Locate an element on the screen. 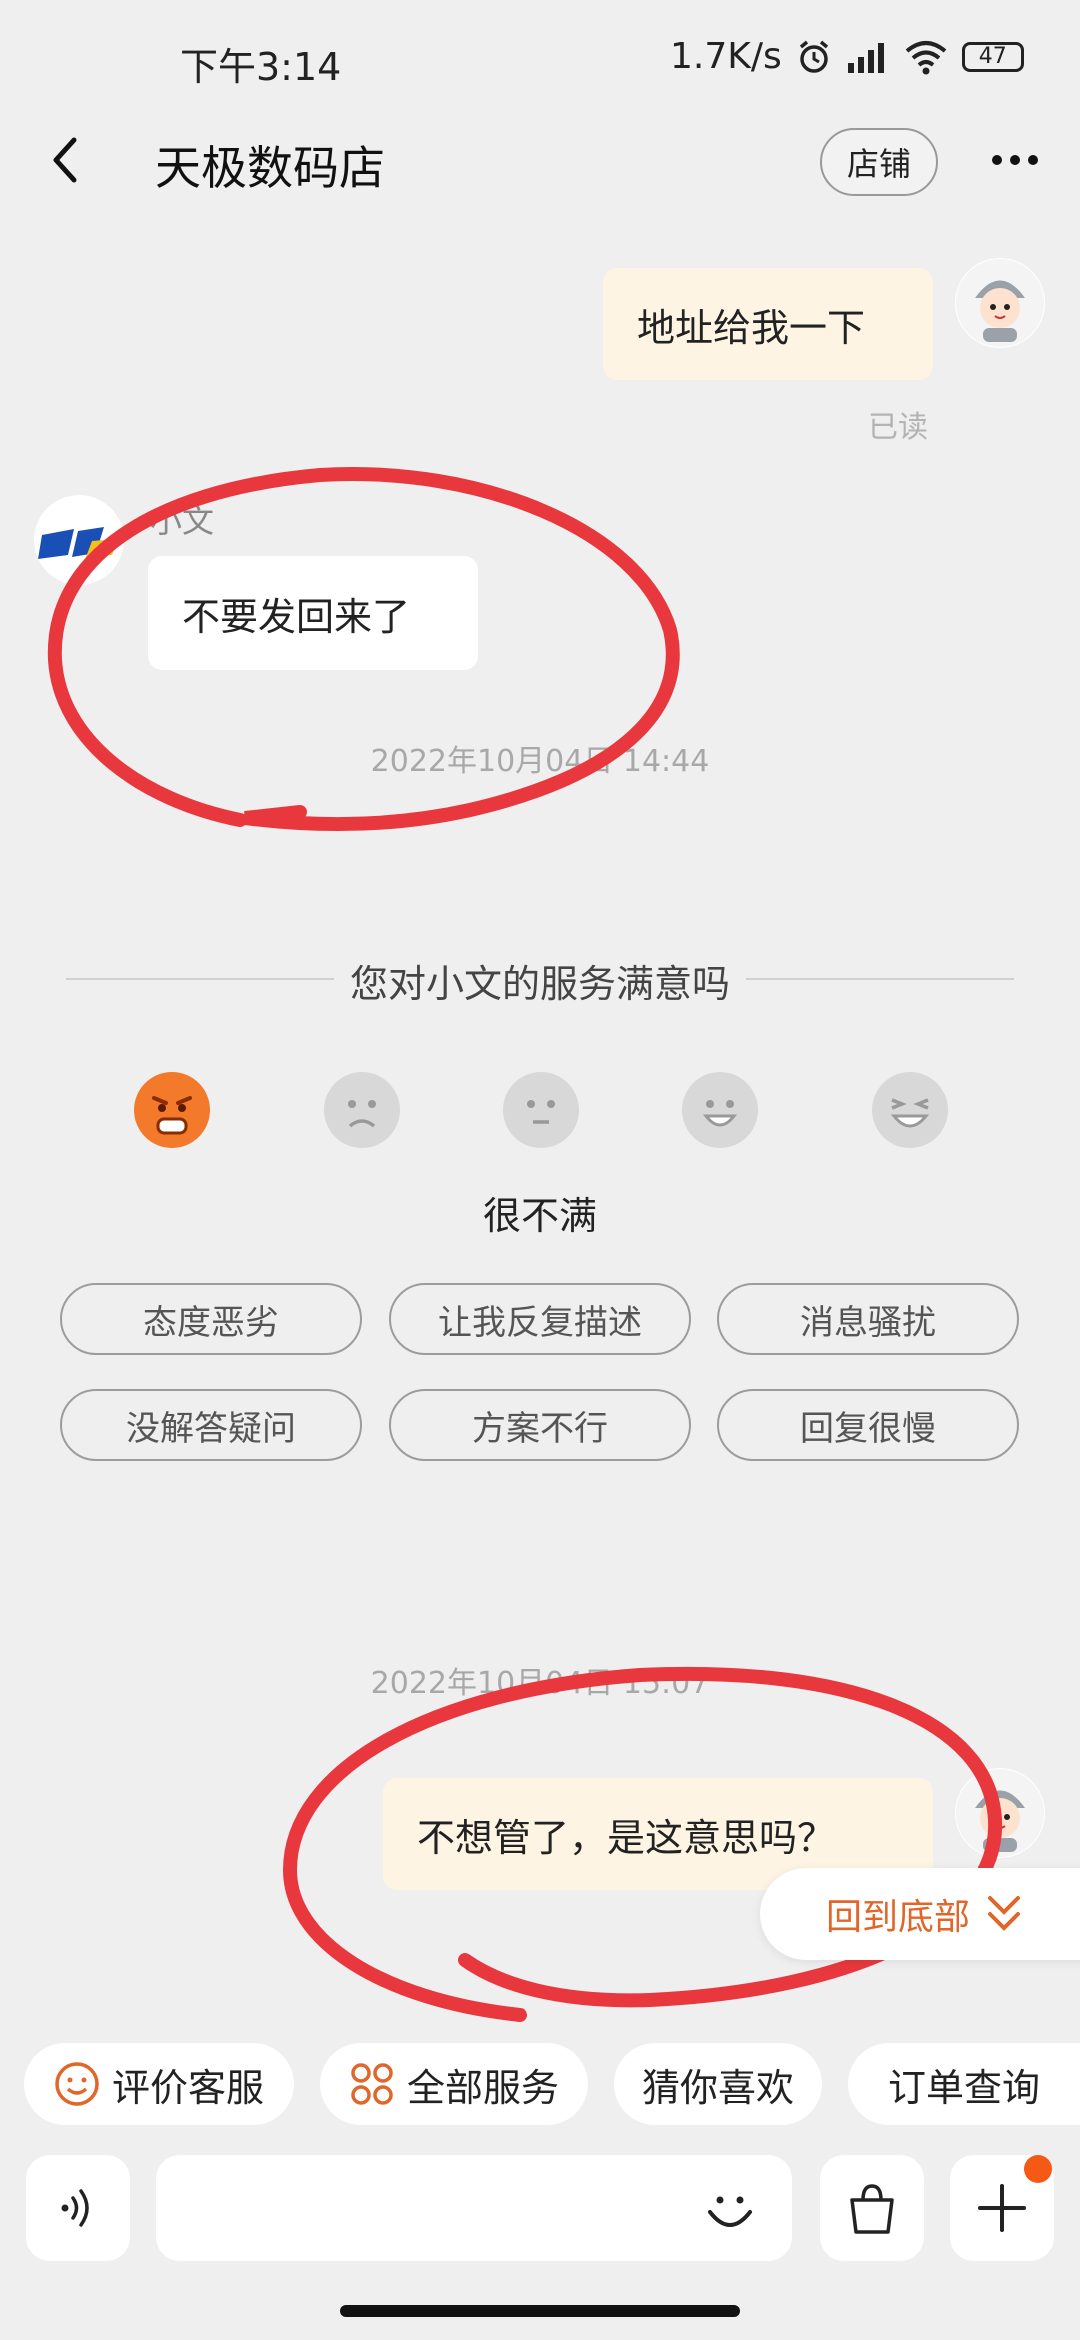 The width and height of the screenshot is (1080, 2340). wifi-icon is located at coordinates (926, 57).